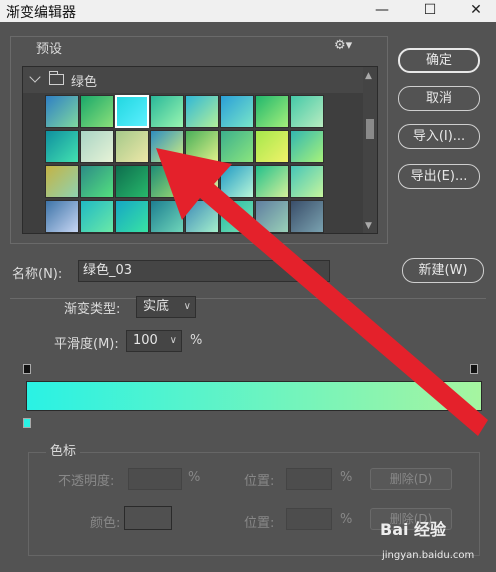 The image size is (496, 572). I want to click on presets-label: 预设, so click(49, 49).